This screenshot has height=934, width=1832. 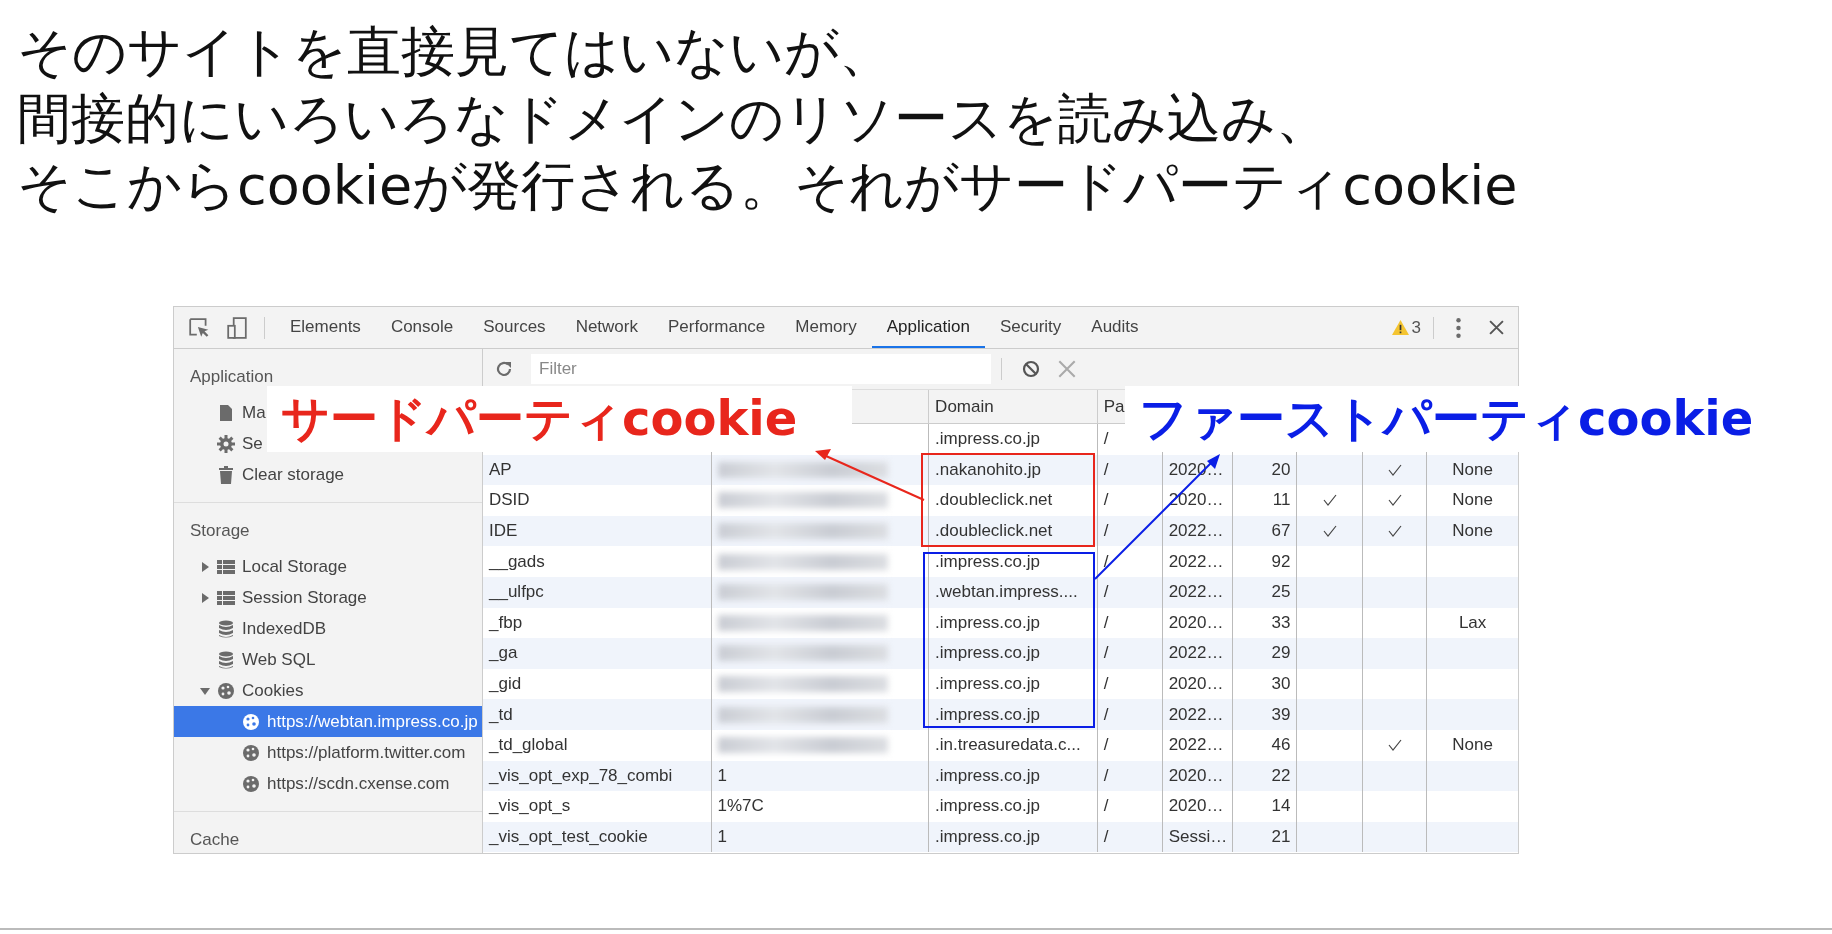 What do you see at coordinates (272, 597) in the screenshot?
I see `sidebar-item: Session Storage` at bounding box center [272, 597].